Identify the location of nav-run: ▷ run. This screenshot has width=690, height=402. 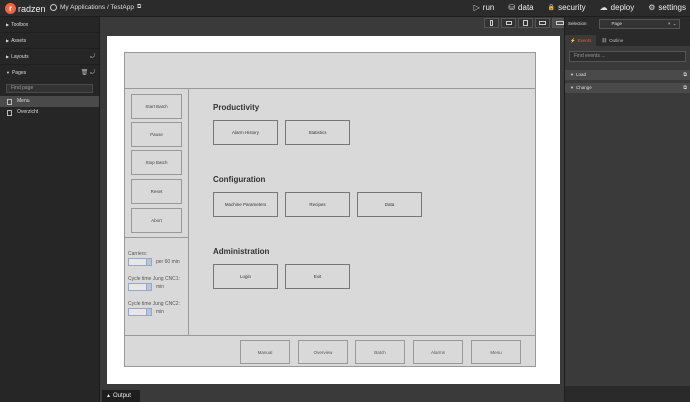
(484, 7).